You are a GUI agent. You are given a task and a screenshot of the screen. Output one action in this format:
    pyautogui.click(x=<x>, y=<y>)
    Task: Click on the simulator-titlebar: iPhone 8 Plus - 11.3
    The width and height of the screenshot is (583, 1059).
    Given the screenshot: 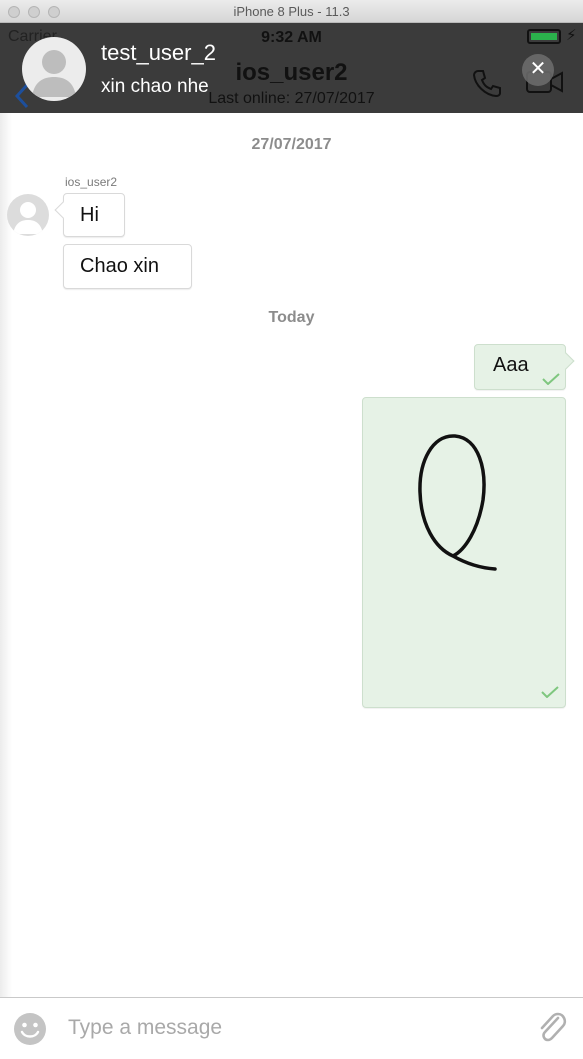 What is the action you would take?
    pyautogui.click(x=291, y=11)
    